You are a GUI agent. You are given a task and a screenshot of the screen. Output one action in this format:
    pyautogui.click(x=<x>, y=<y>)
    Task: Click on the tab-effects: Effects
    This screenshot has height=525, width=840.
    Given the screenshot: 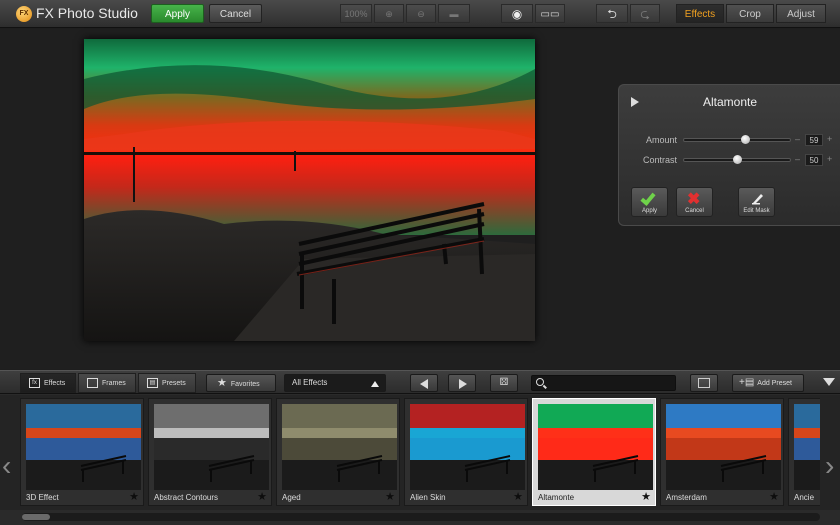 What is the action you would take?
    pyautogui.click(x=700, y=13)
    